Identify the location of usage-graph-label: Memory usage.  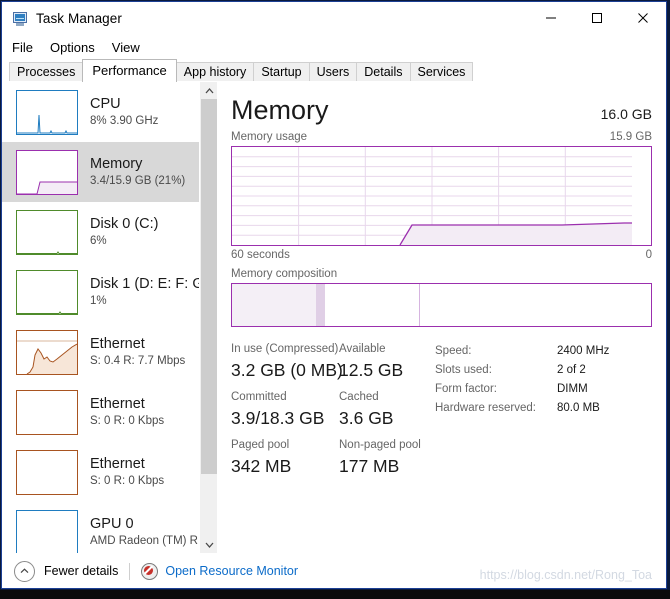
(269, 137).